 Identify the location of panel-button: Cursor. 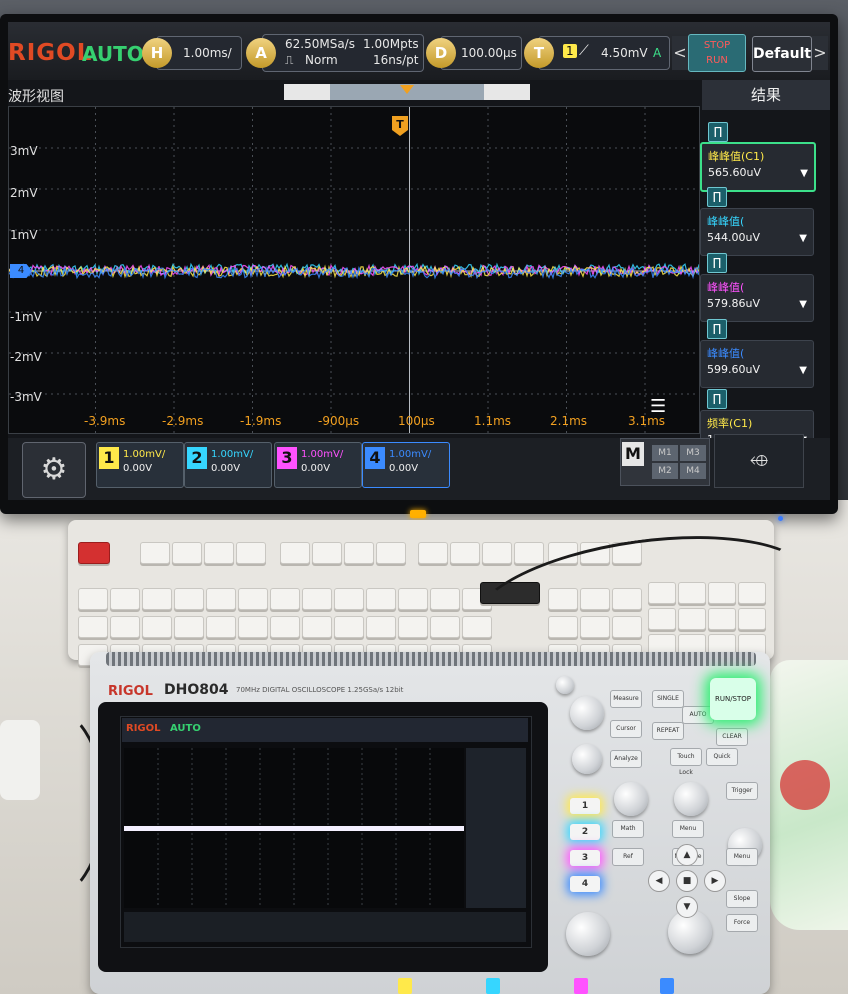
(626, 729).